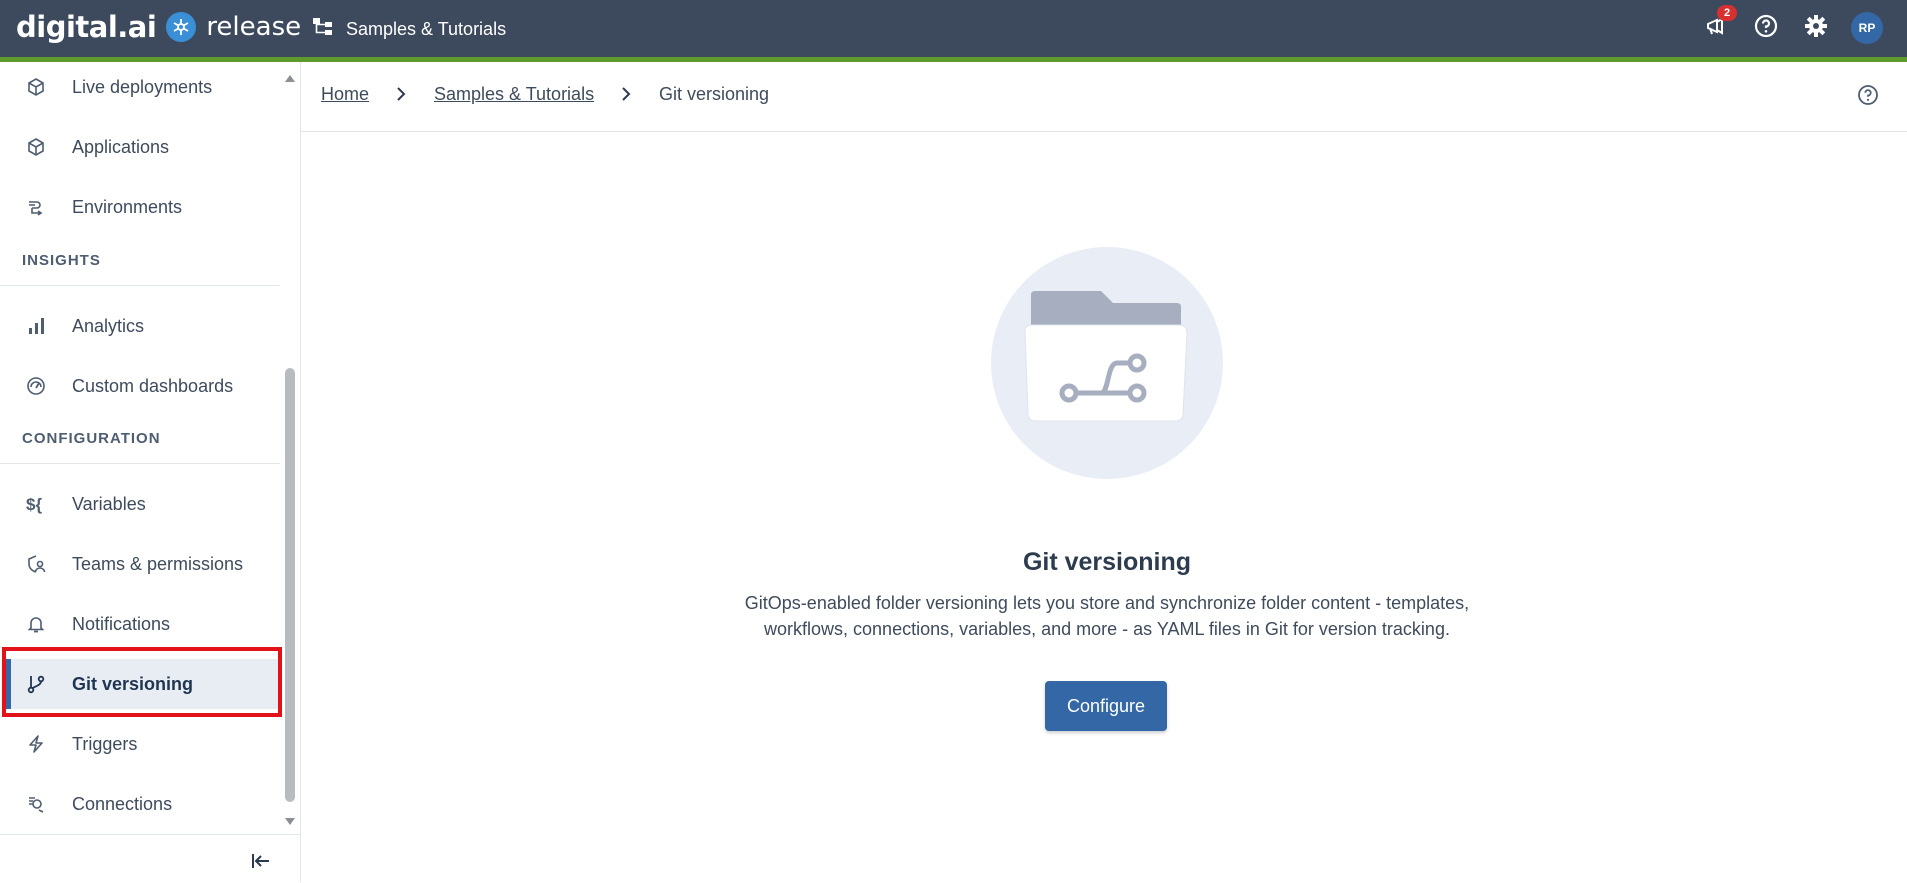 The height and width of the screenshot is (883, 1907). Describe the element at coordinates (36, 207) in the screenshot. I see `environments-icon` at that location.